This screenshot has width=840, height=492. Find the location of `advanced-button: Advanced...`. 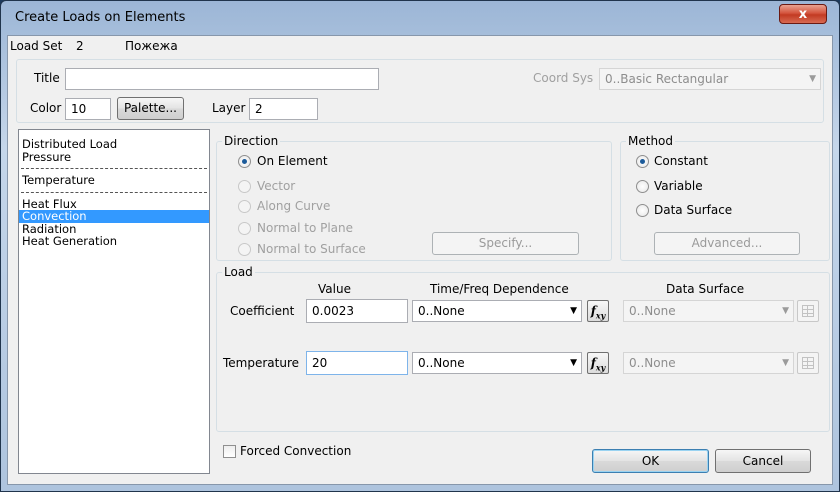

advanced-button: Advanced... is located at coordinates (727, 243).